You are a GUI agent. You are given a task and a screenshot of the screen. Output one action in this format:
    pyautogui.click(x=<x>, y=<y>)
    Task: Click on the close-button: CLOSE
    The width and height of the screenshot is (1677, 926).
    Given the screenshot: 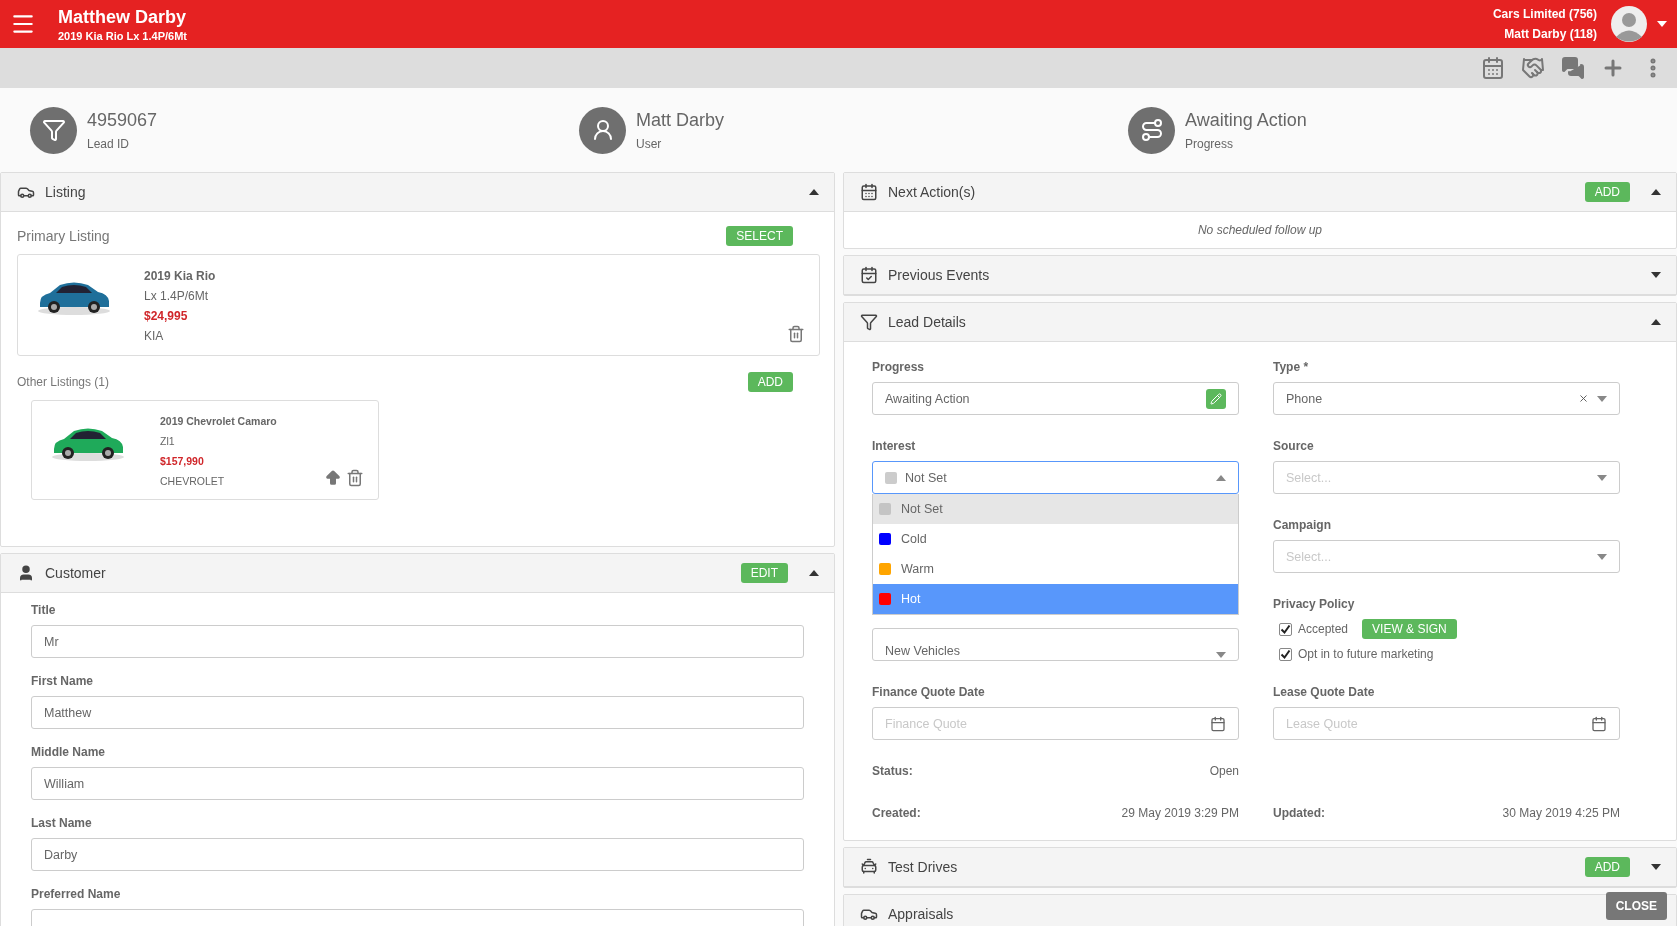 What is the action you would take?
    pyautogui.click(x=1636, y=906)
    